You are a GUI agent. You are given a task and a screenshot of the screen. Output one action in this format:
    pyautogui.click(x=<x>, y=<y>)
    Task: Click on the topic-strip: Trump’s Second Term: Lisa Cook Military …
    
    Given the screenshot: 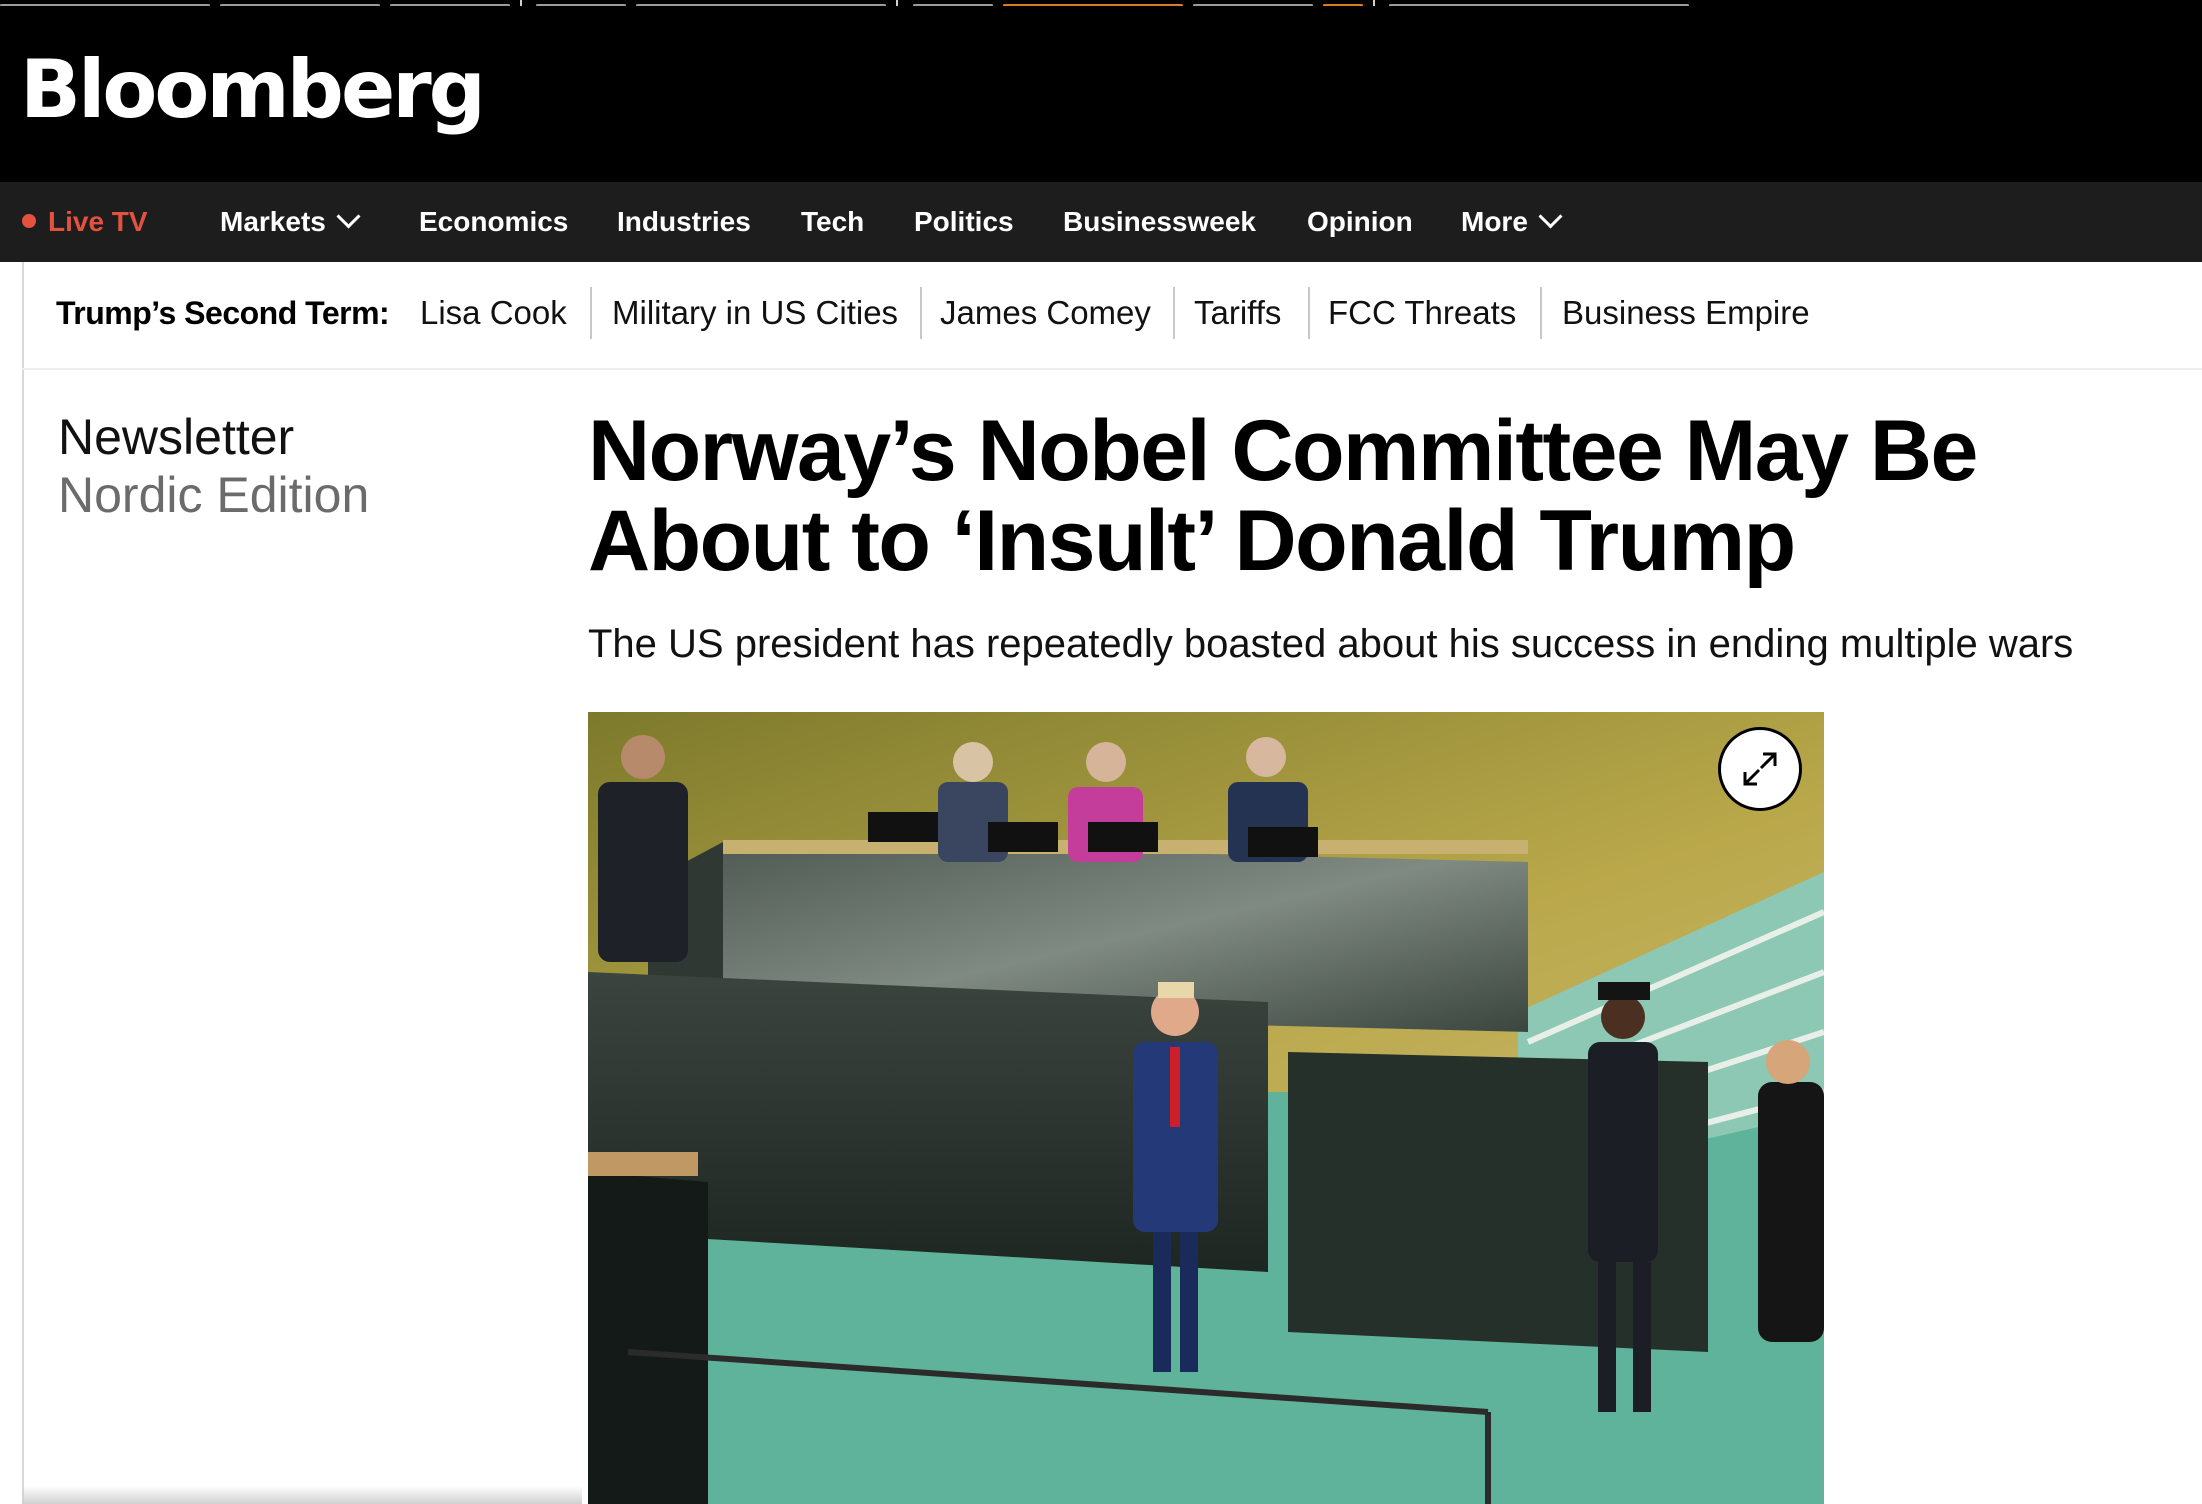 What is the action you would take?
    pyautogui.click(x=1112, y=316)
    